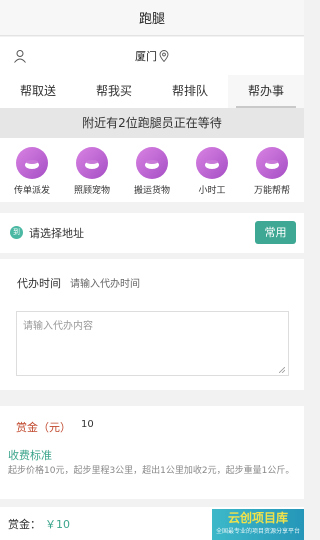 This screenshot has height=540, width=320. I want to click on errand-content-textarea: 请输入代办内容, so click(152, 343).